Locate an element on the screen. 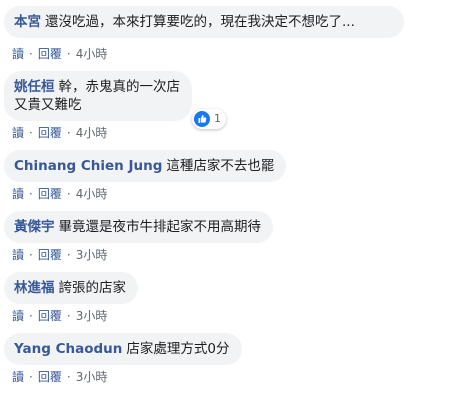 Image resolution: width=463 pixels, height=413 pixels. reaction-badge: 1 is located at coordinates (209, 119).